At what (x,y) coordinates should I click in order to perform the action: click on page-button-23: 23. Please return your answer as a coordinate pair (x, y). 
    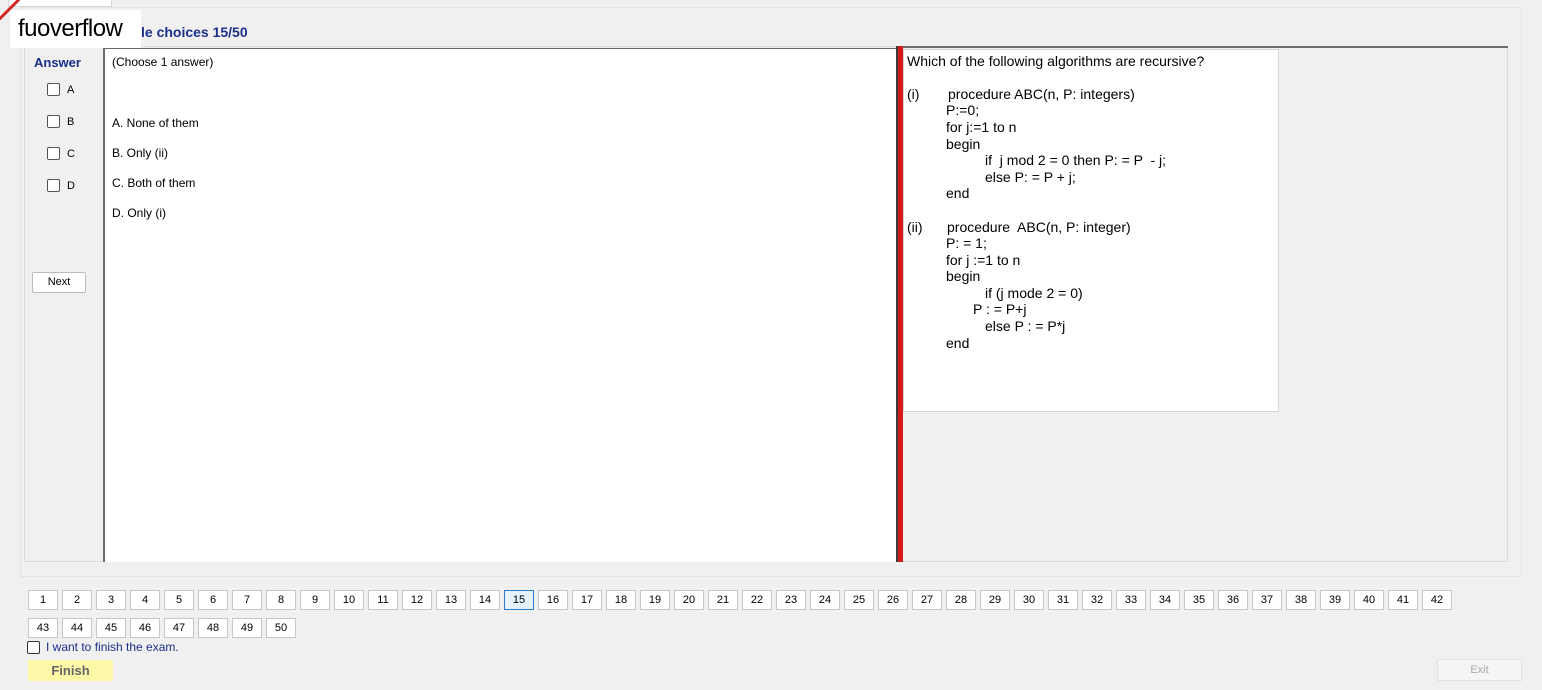
    Looking at the image, I should click on (791, 600).